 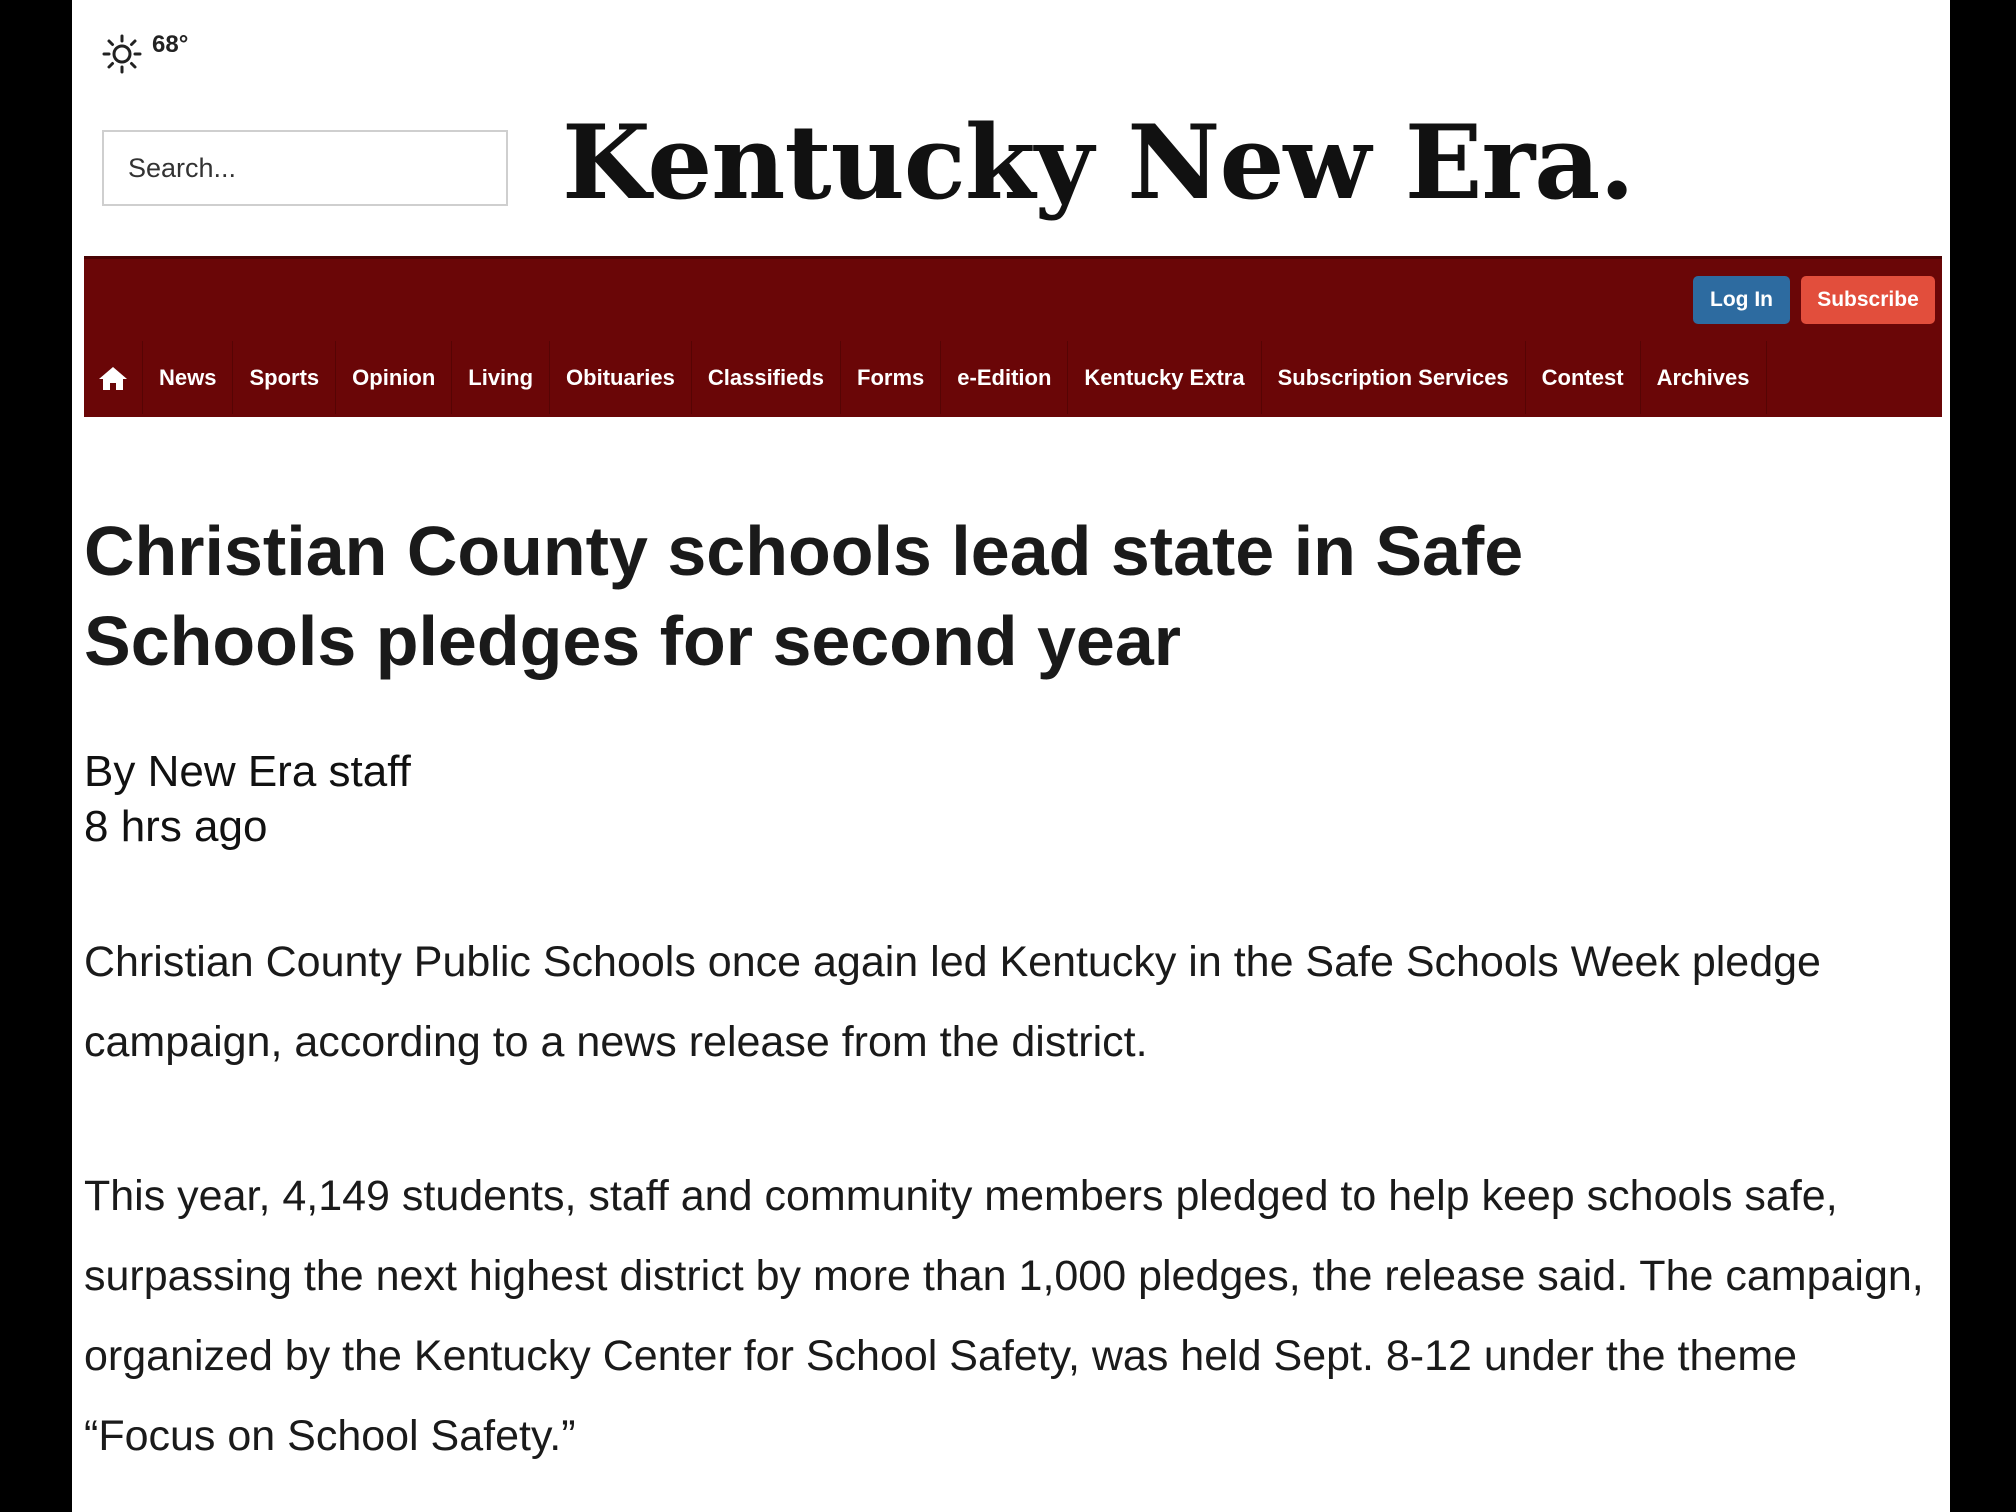 I want to click on article-timestamp: 8 hrs ago, so click(x=176, y=826).